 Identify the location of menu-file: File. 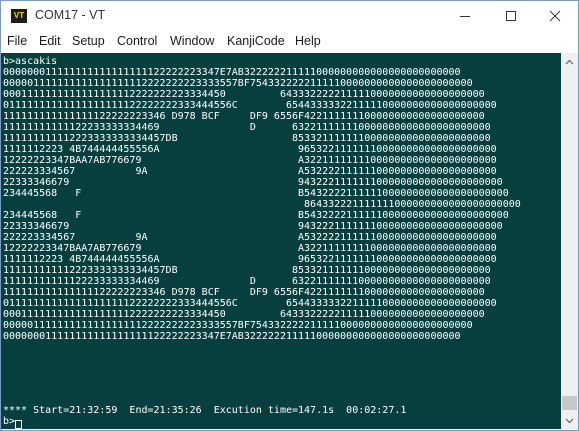
(17, 41).